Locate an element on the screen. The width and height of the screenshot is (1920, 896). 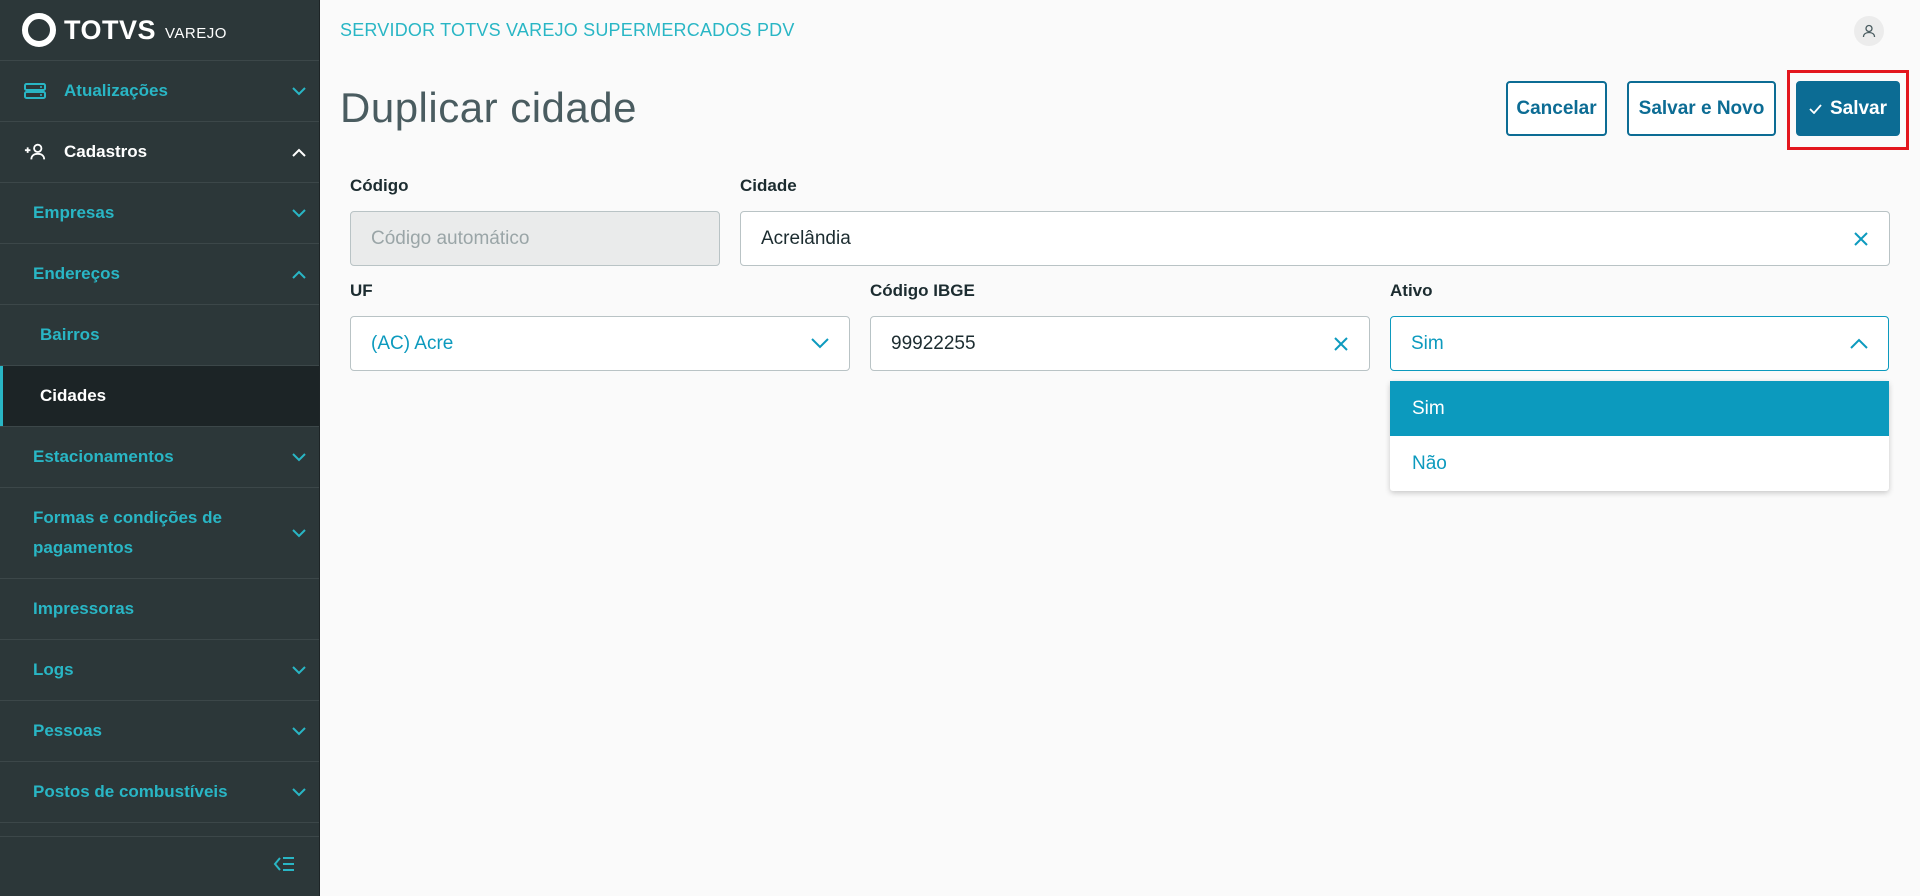
sidebar-item-label-line1: Formas e condições de is located at coordinates (127, 517).